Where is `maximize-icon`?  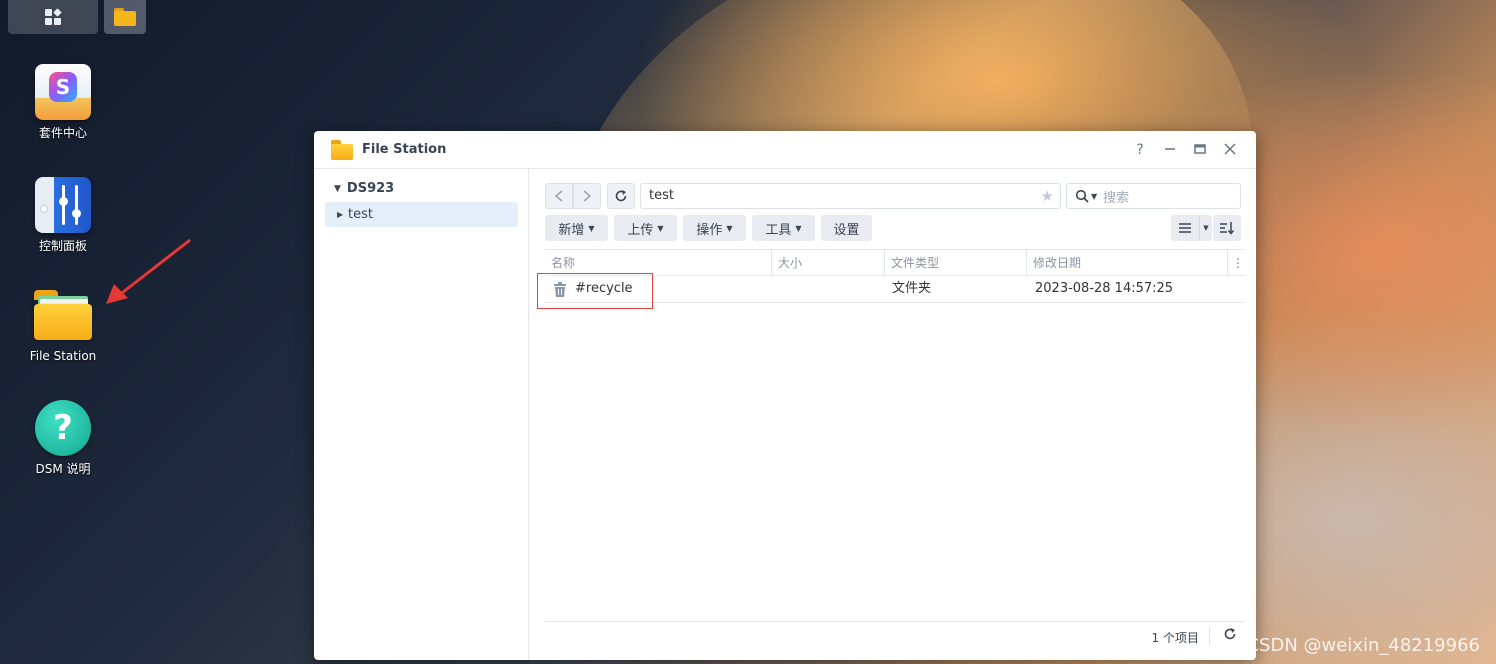 maximize-icon is located at coordinates (1200, 149).